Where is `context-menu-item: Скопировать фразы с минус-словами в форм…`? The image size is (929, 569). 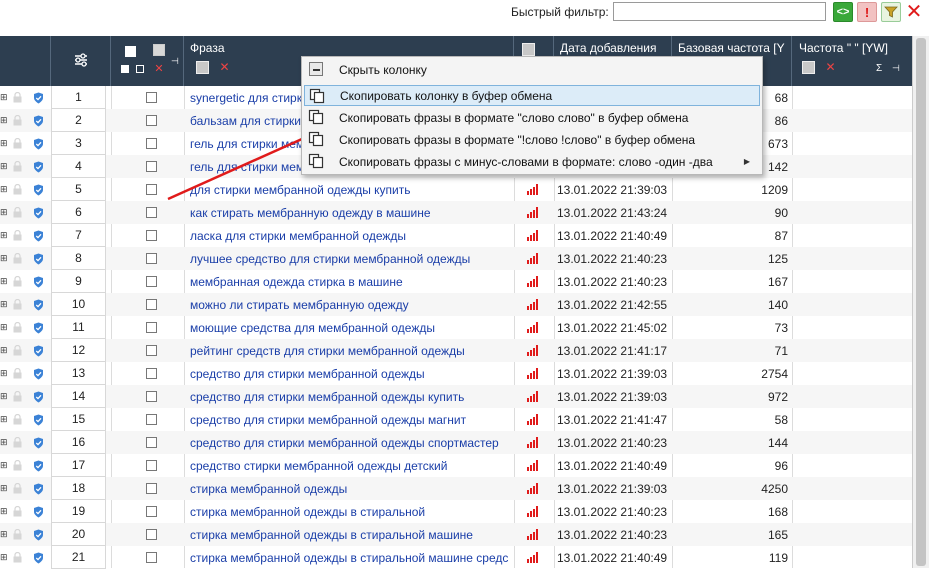
context-menu-item: Скопировать фразы с минус-словами в форм… is located at coordinates (532, 161).